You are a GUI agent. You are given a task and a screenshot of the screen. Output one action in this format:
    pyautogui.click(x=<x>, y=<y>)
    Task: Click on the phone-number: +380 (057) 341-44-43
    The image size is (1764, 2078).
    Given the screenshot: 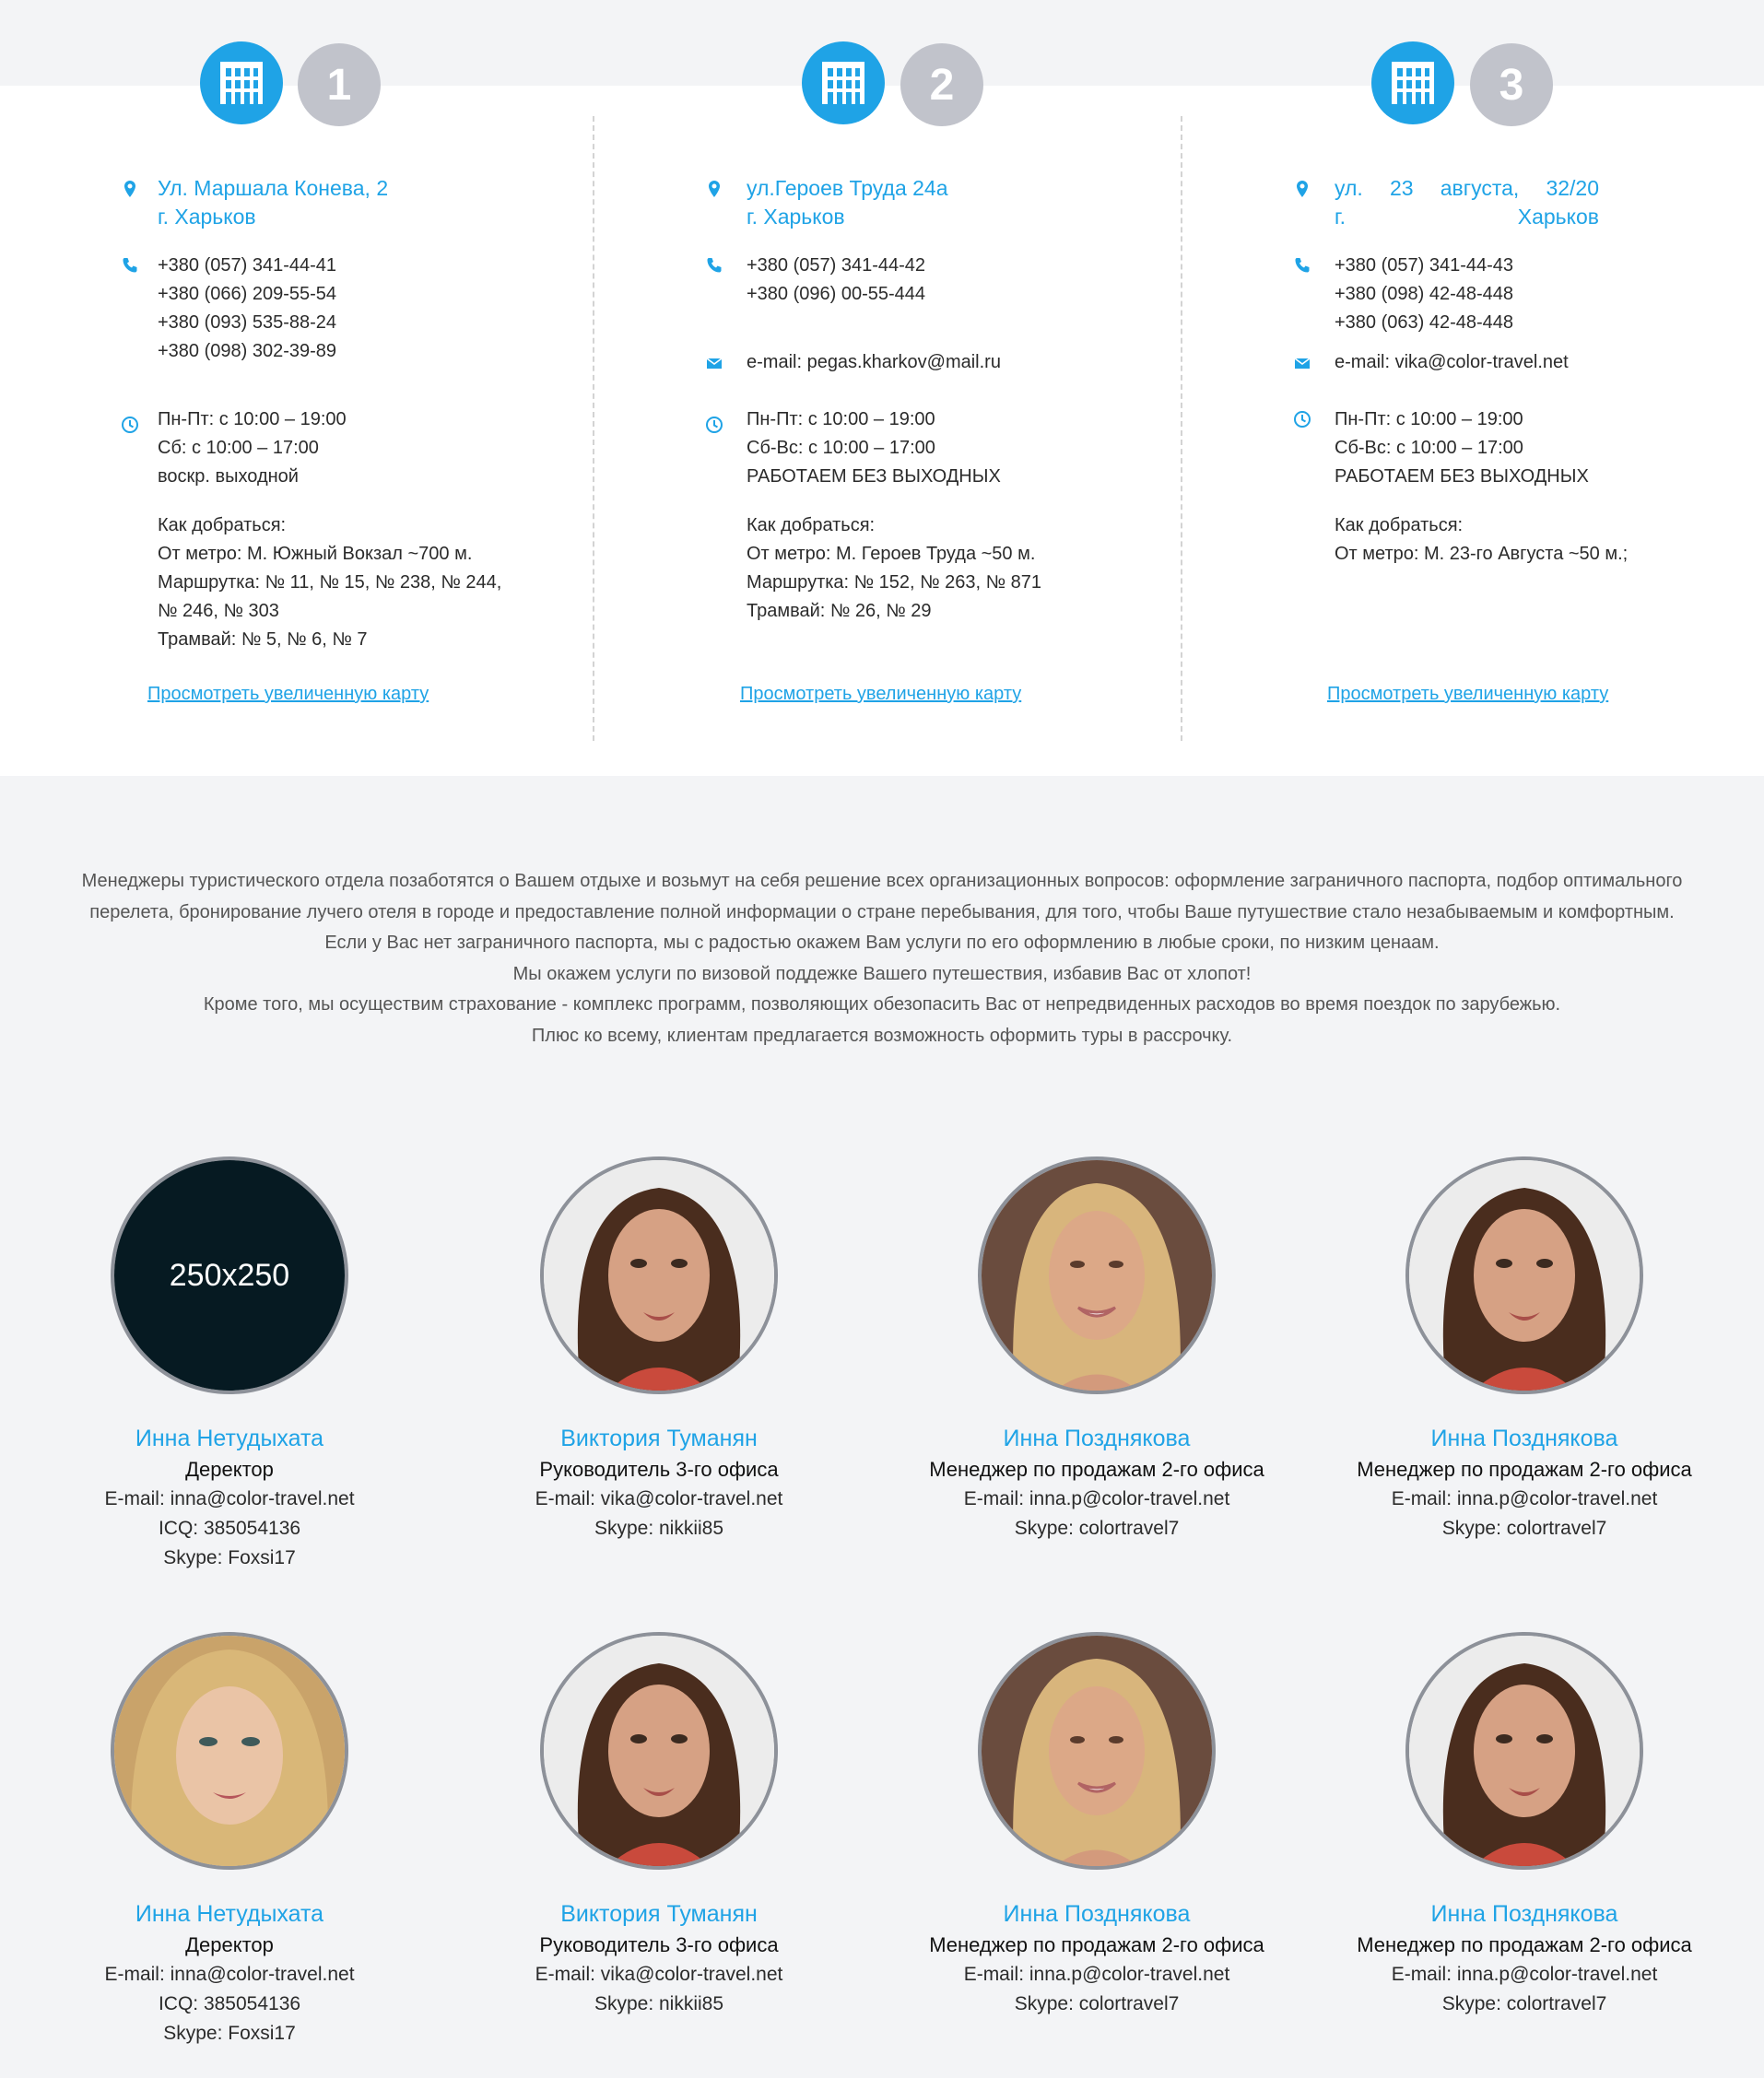 What is the action you would take?
    pyautogui.click(x=1424, y=266)
    